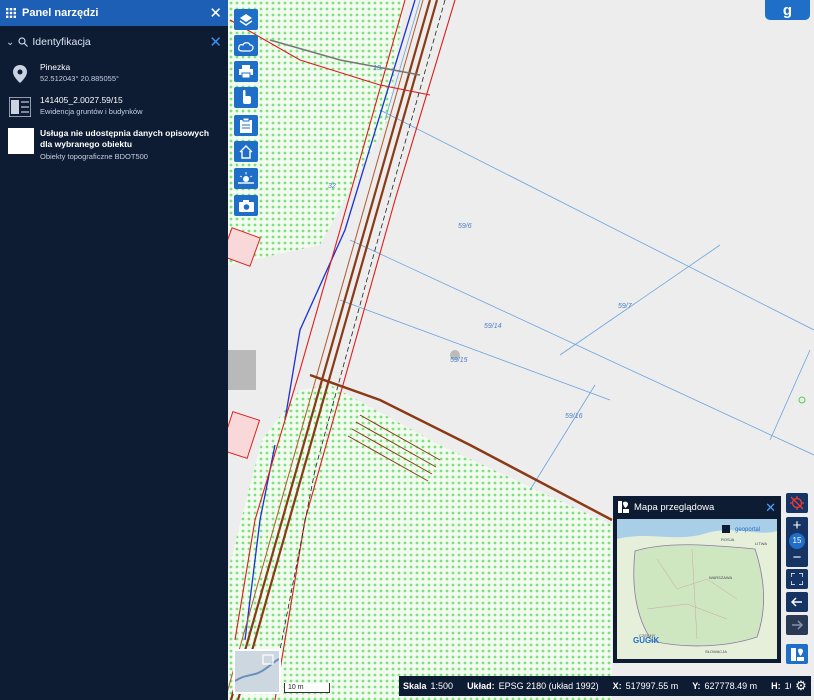  I want to click on weather-button, so click(246, 178).